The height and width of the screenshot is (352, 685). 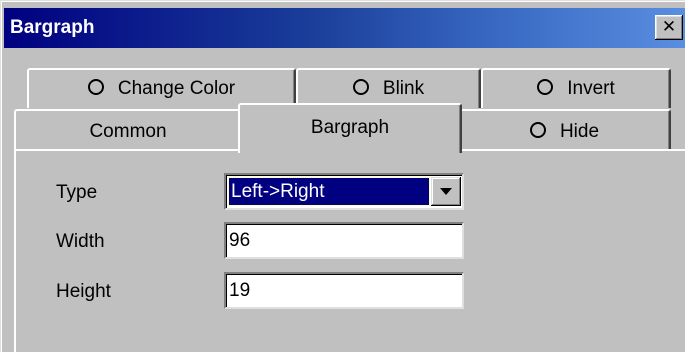 I want to click on height-value: 19, so click(x=240, y=290).